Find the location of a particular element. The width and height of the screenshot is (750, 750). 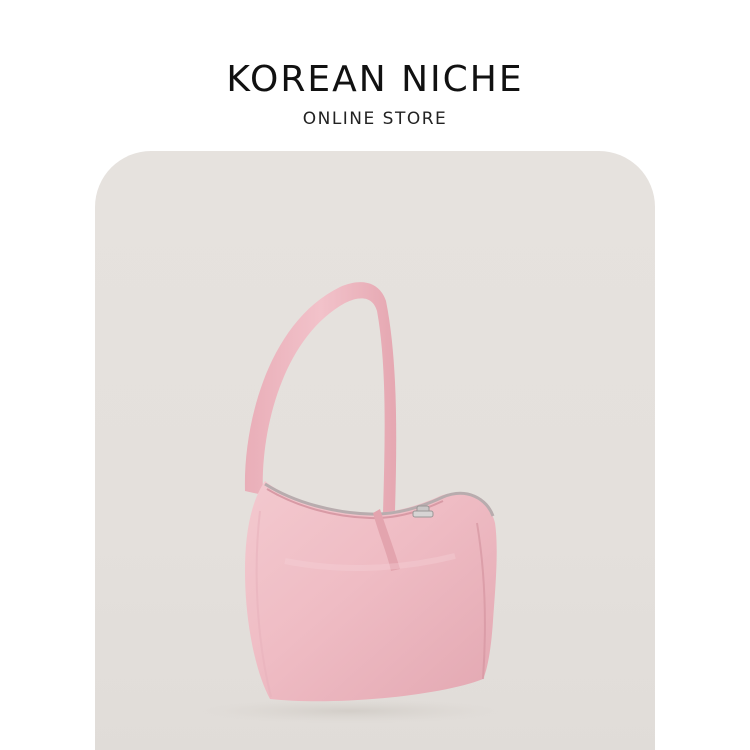

bag-shadow is located at coordinates (350, 711).